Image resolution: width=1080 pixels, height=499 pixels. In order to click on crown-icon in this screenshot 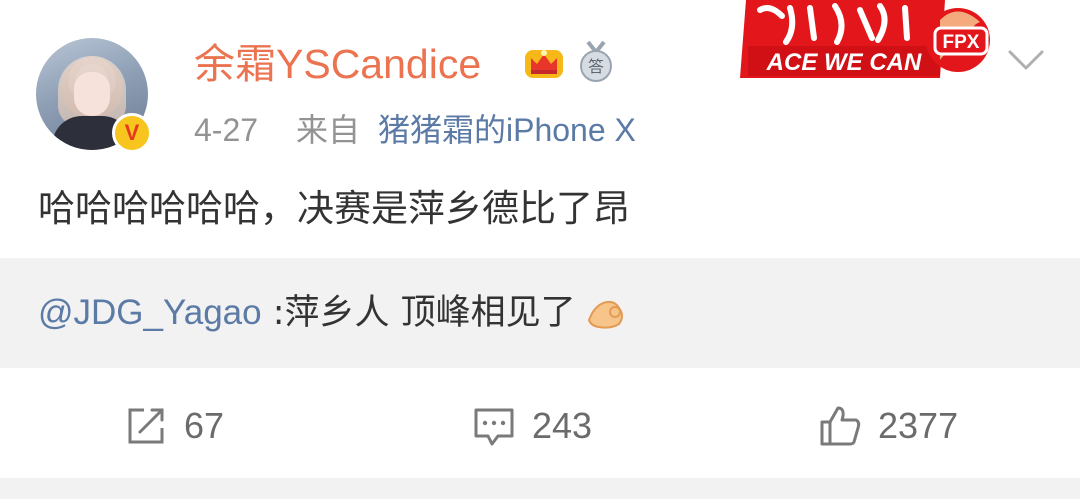, I will do `click(544, 62)`.